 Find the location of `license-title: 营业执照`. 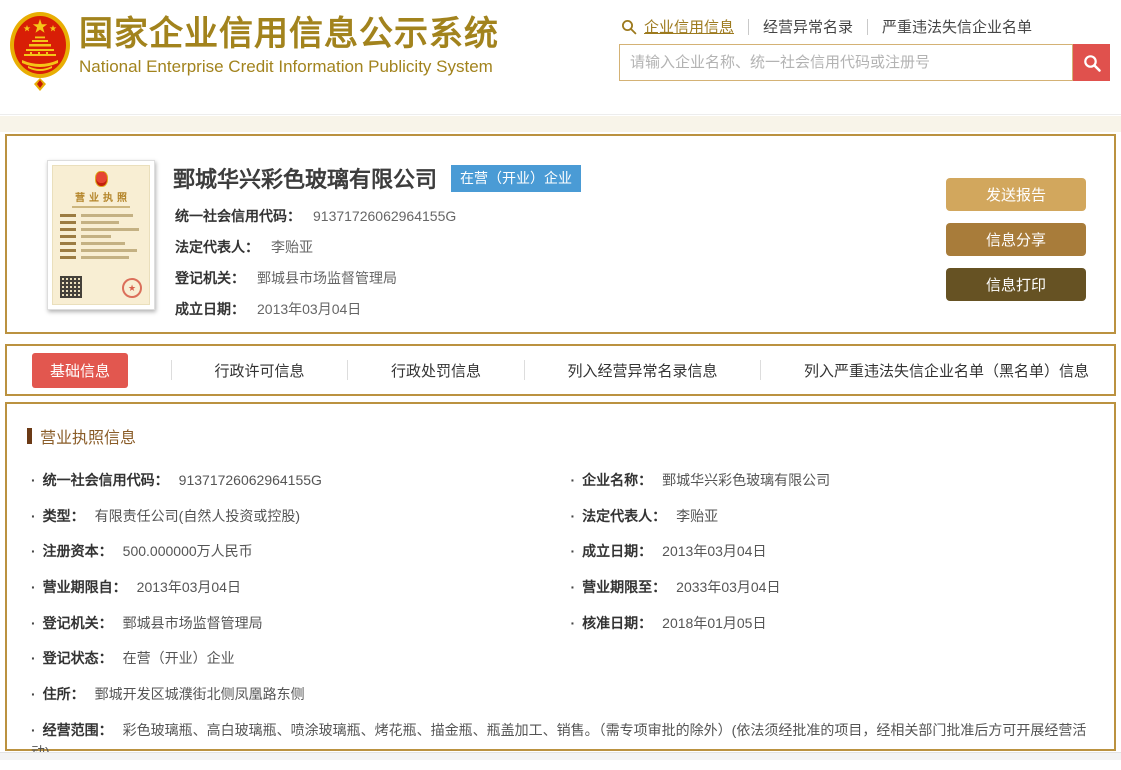

license-title: 营业执照 is located at coordinates (103, 198).